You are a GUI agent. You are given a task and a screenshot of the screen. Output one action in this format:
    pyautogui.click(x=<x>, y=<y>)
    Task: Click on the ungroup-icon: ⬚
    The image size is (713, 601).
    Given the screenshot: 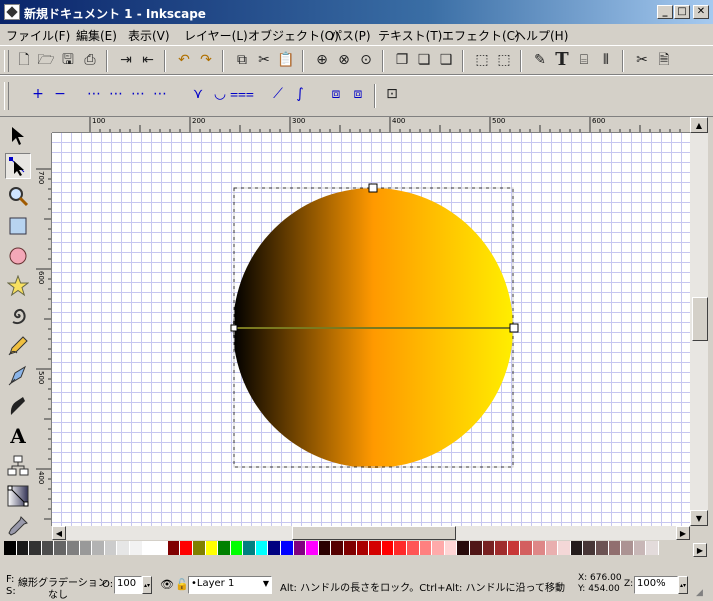 What is the action you would take?
    pyautogui.click(x=504, y=60)
    